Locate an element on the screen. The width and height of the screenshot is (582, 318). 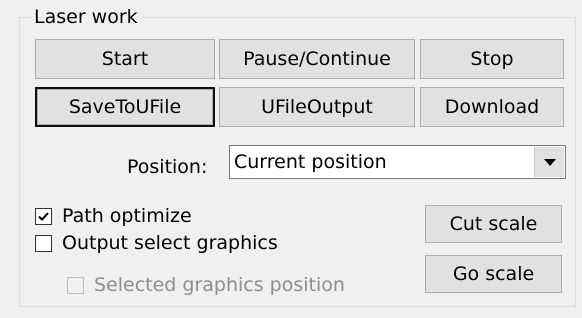
ufile-output-button: UFileOutput is located at coordinates (317, 107).